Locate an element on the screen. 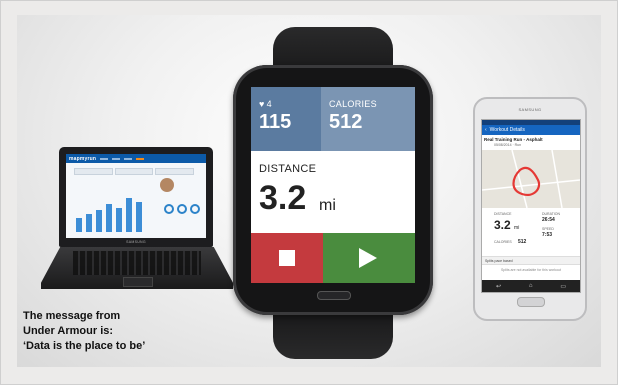  workout-date: 05/08/2014 · Run is located at coordinates (508, 145).